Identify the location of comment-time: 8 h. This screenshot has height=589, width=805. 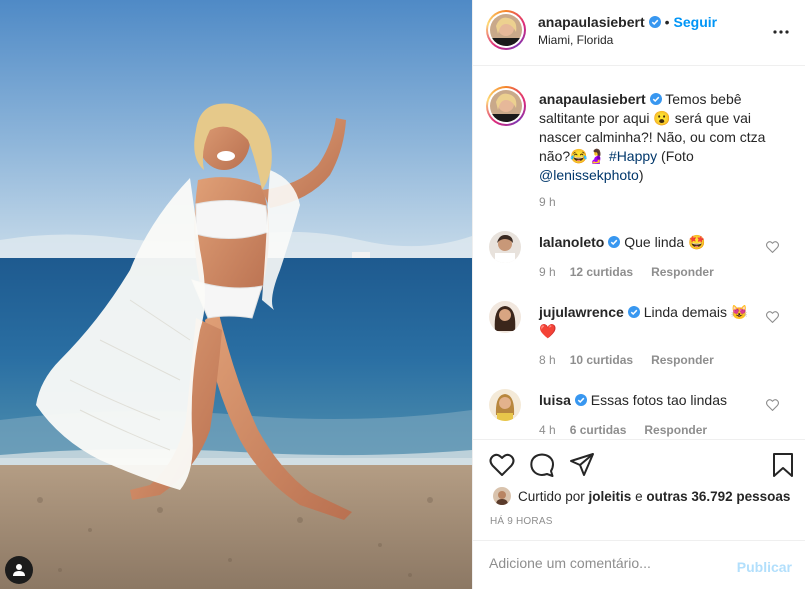
(547, 360).